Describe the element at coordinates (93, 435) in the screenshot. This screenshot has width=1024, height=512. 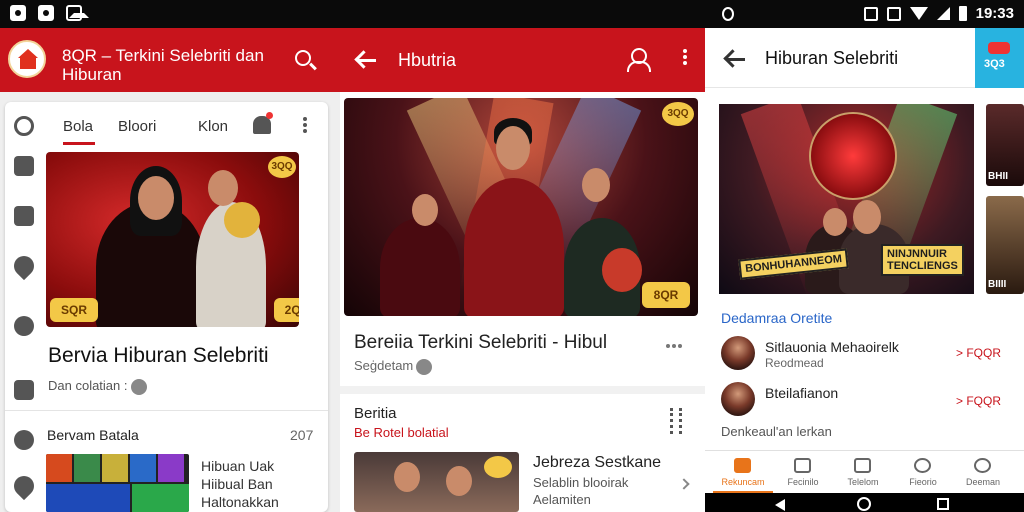
I see `section-title: Bervam Batala` at that location.